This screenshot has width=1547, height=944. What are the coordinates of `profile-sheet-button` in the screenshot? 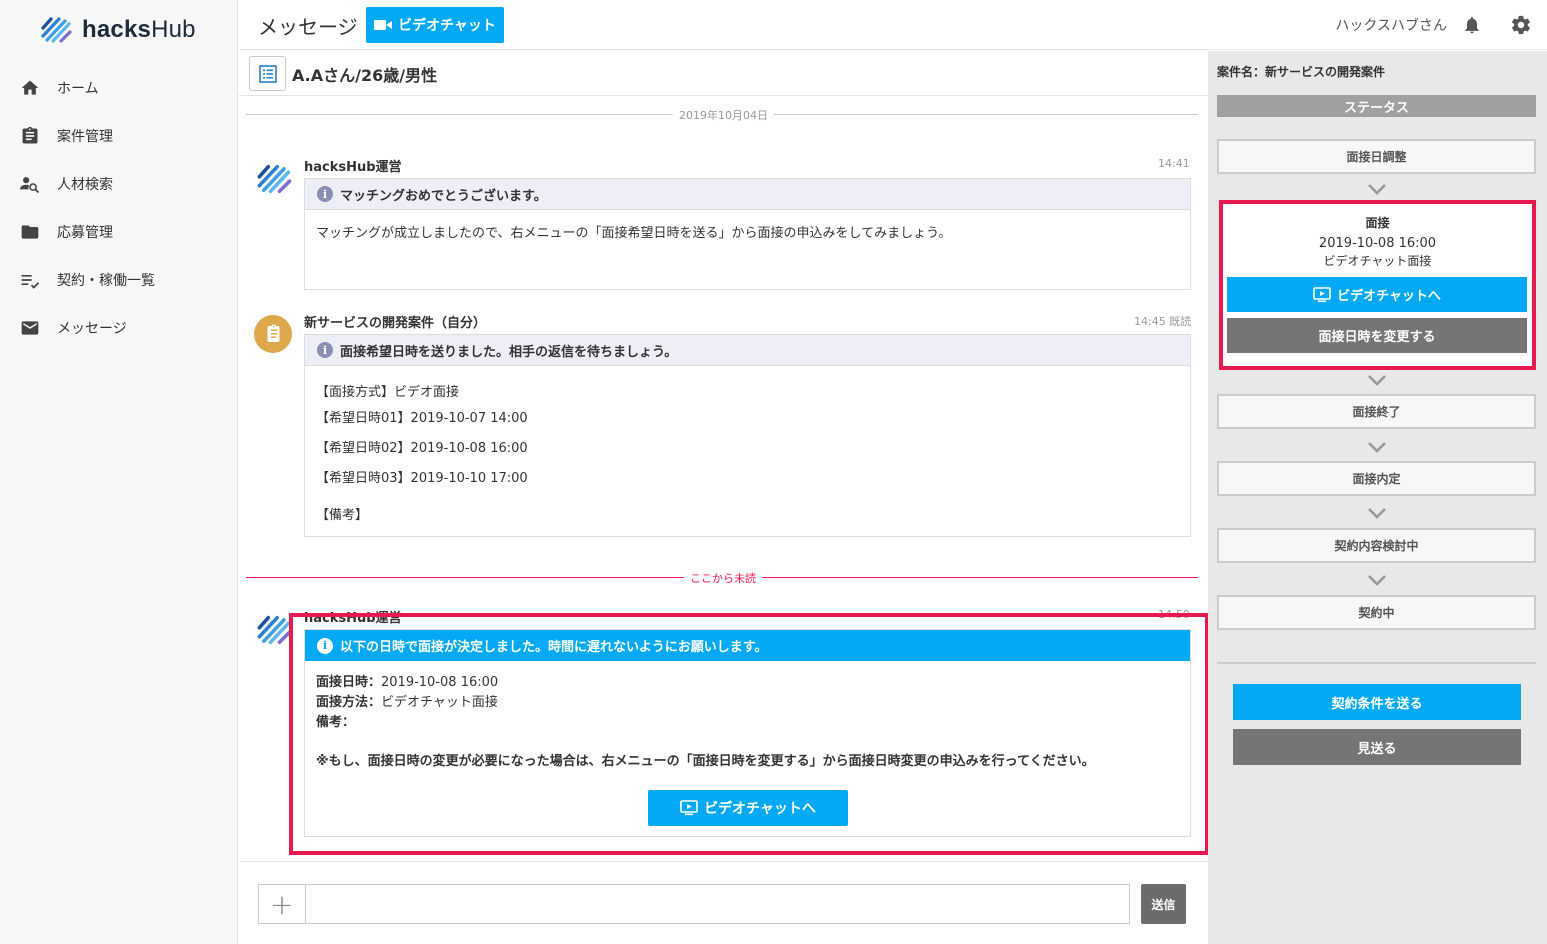 It's located at (267, 73).